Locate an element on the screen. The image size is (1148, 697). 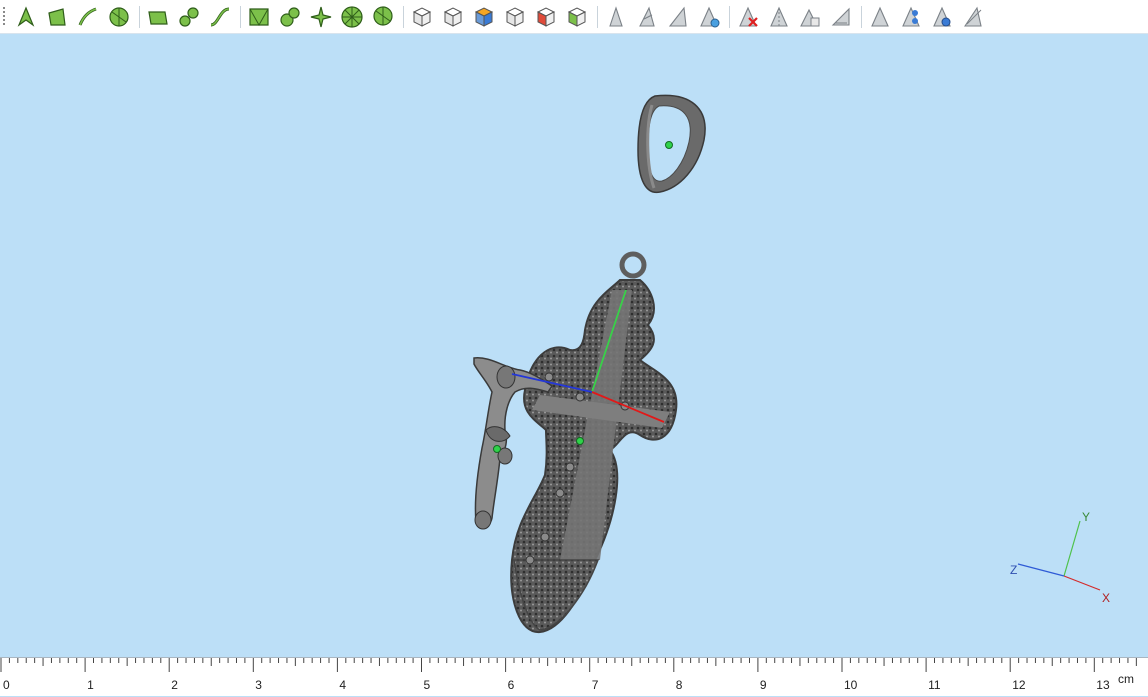
select-arrow-icon is located at coordinates (26, 16).